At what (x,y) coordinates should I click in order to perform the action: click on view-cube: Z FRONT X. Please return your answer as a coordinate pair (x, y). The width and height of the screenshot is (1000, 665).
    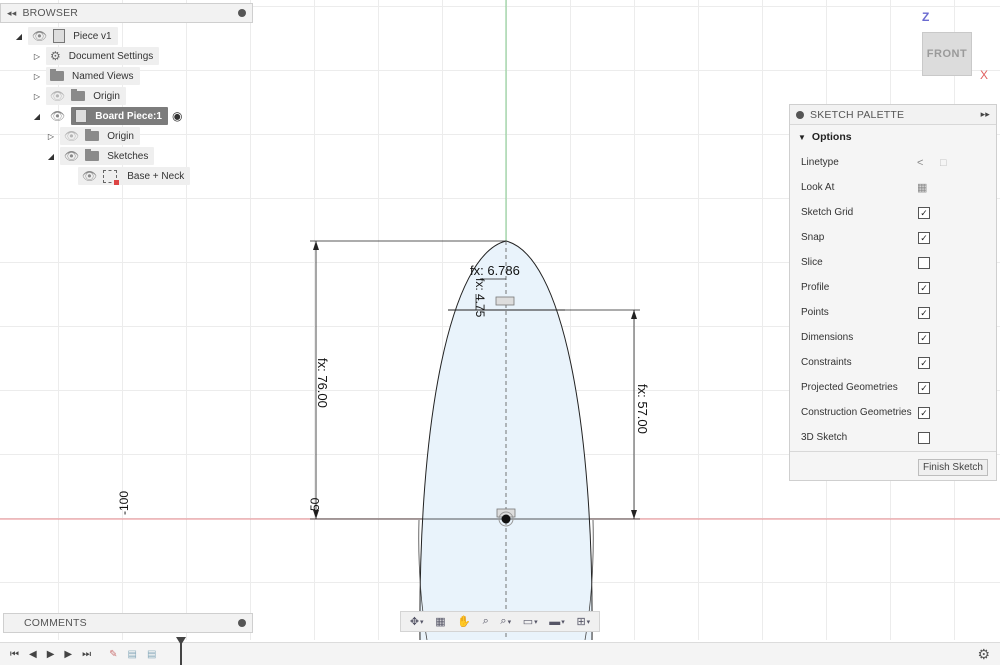
    Looking at the image, I should click on (954, 50).